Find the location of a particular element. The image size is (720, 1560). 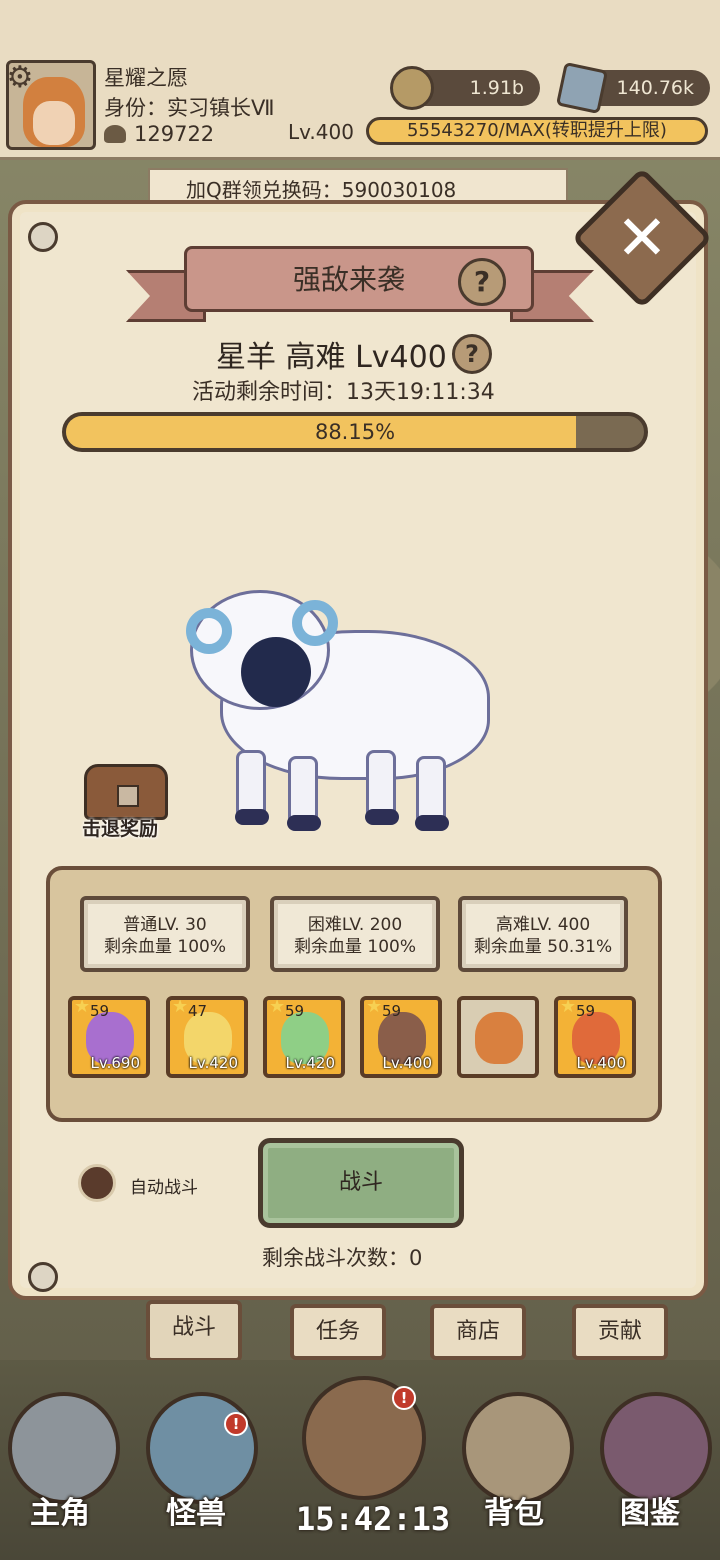

boss-hp-bar: 88.15% is located at coordinates (355, 432).